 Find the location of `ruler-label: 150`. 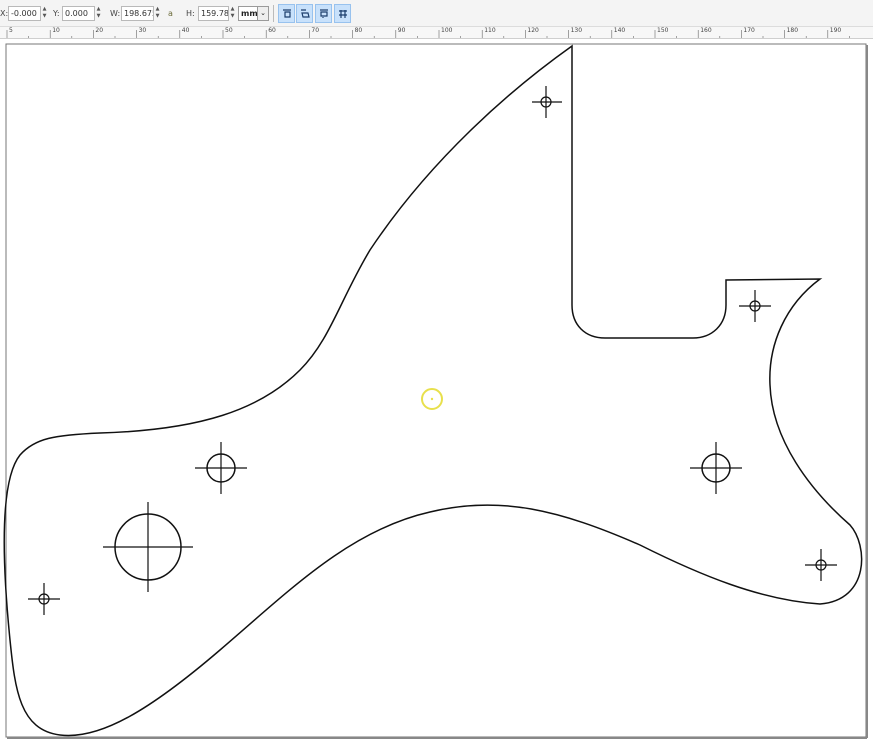

ruler-label: 150 is located at coordinates (663, 30).